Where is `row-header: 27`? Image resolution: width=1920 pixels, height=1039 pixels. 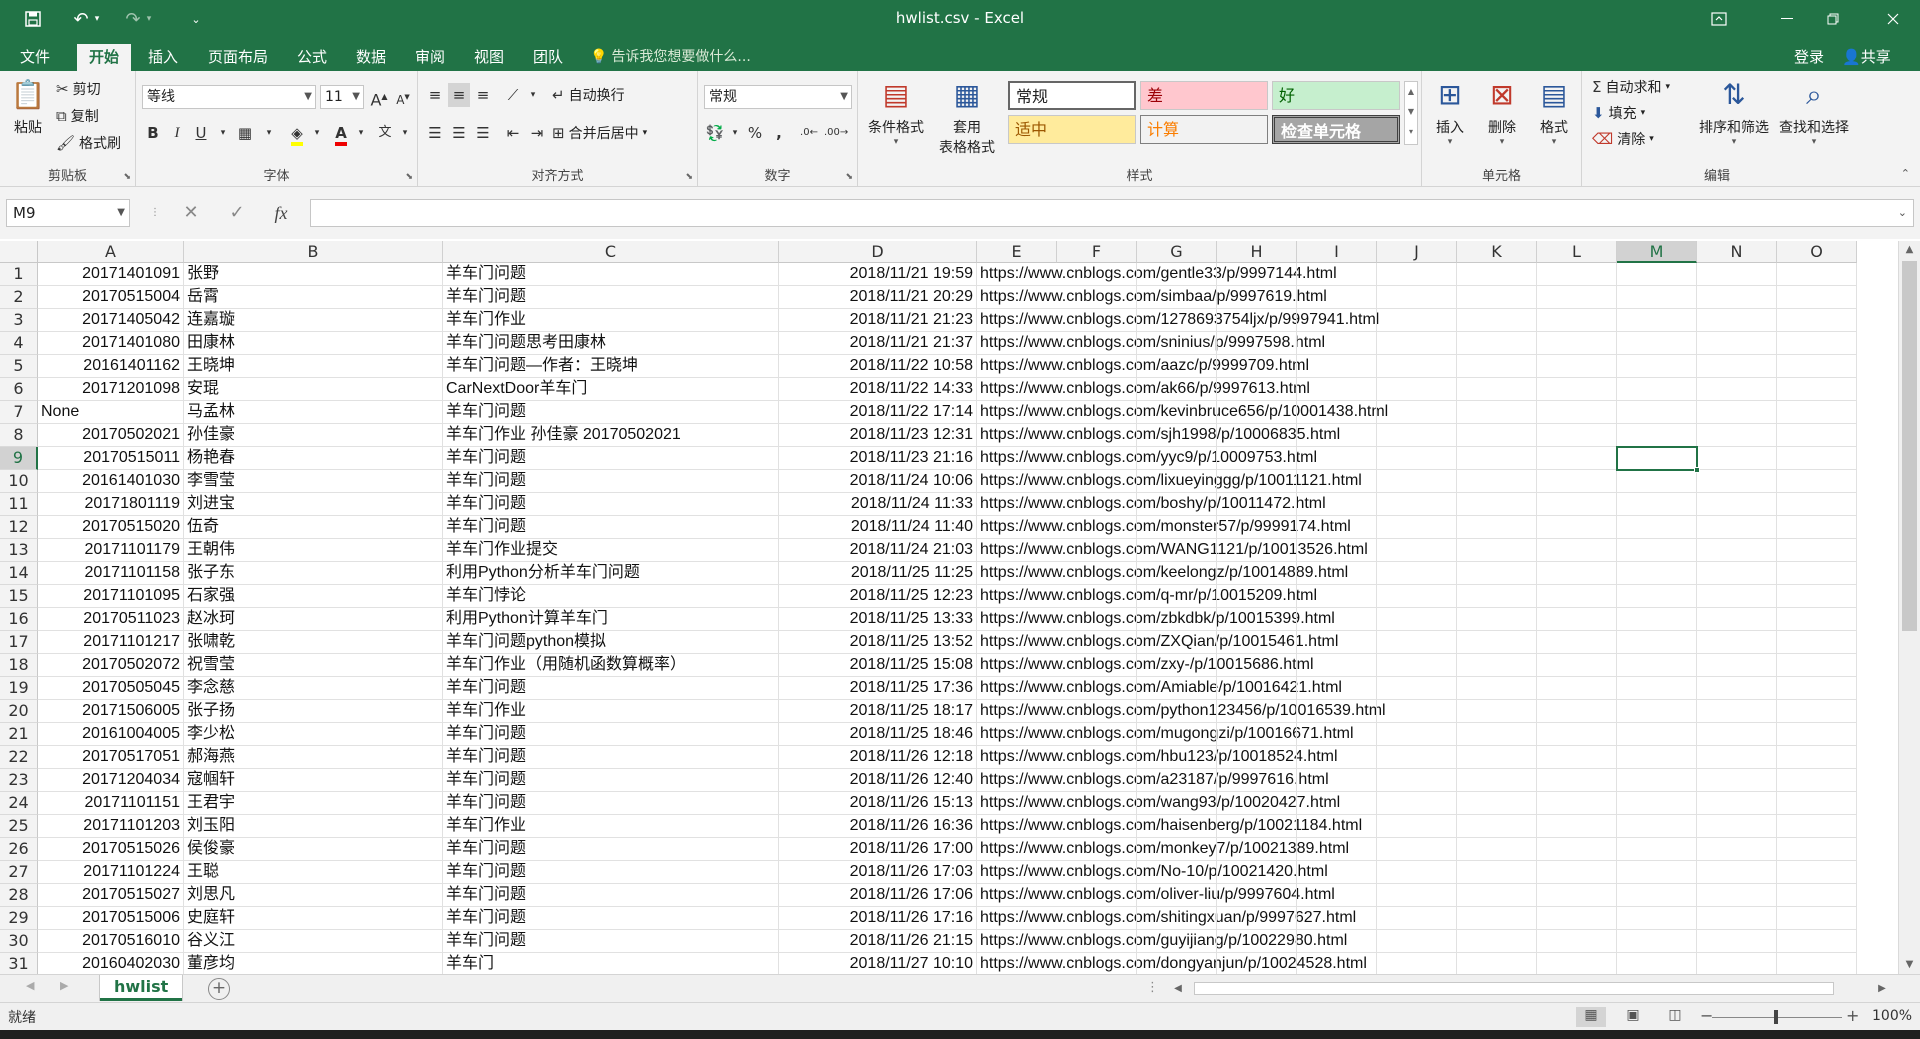
row-header: 27 is located at coordinates (19, 872).